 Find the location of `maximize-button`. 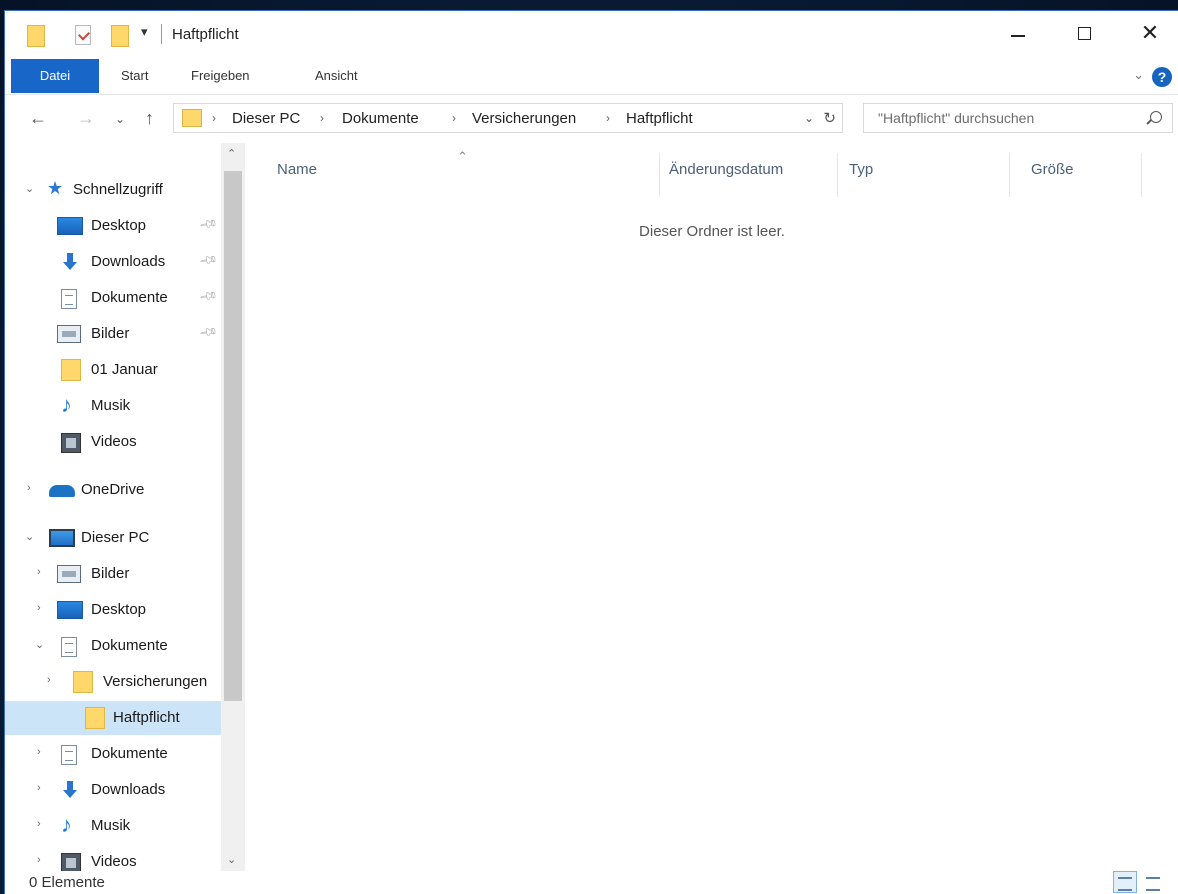

maximize-button is located at coordinates (1084, 33).